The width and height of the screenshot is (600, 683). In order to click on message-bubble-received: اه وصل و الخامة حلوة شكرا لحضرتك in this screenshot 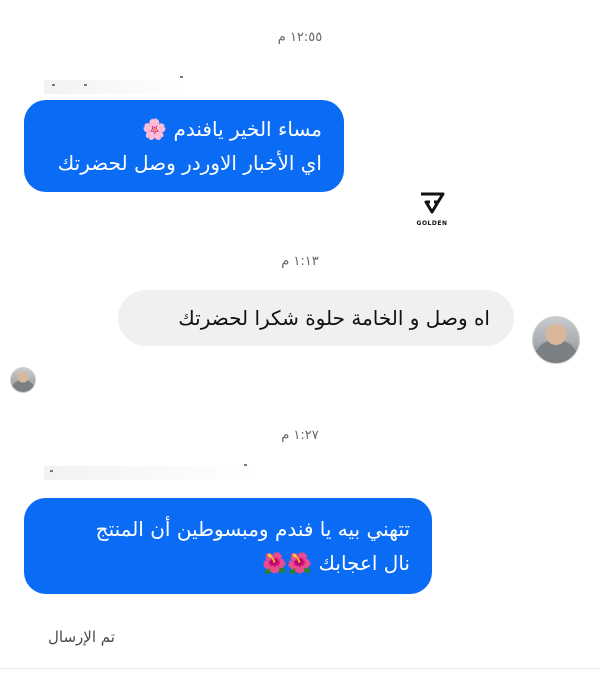, I will do `click(316, 318)`.